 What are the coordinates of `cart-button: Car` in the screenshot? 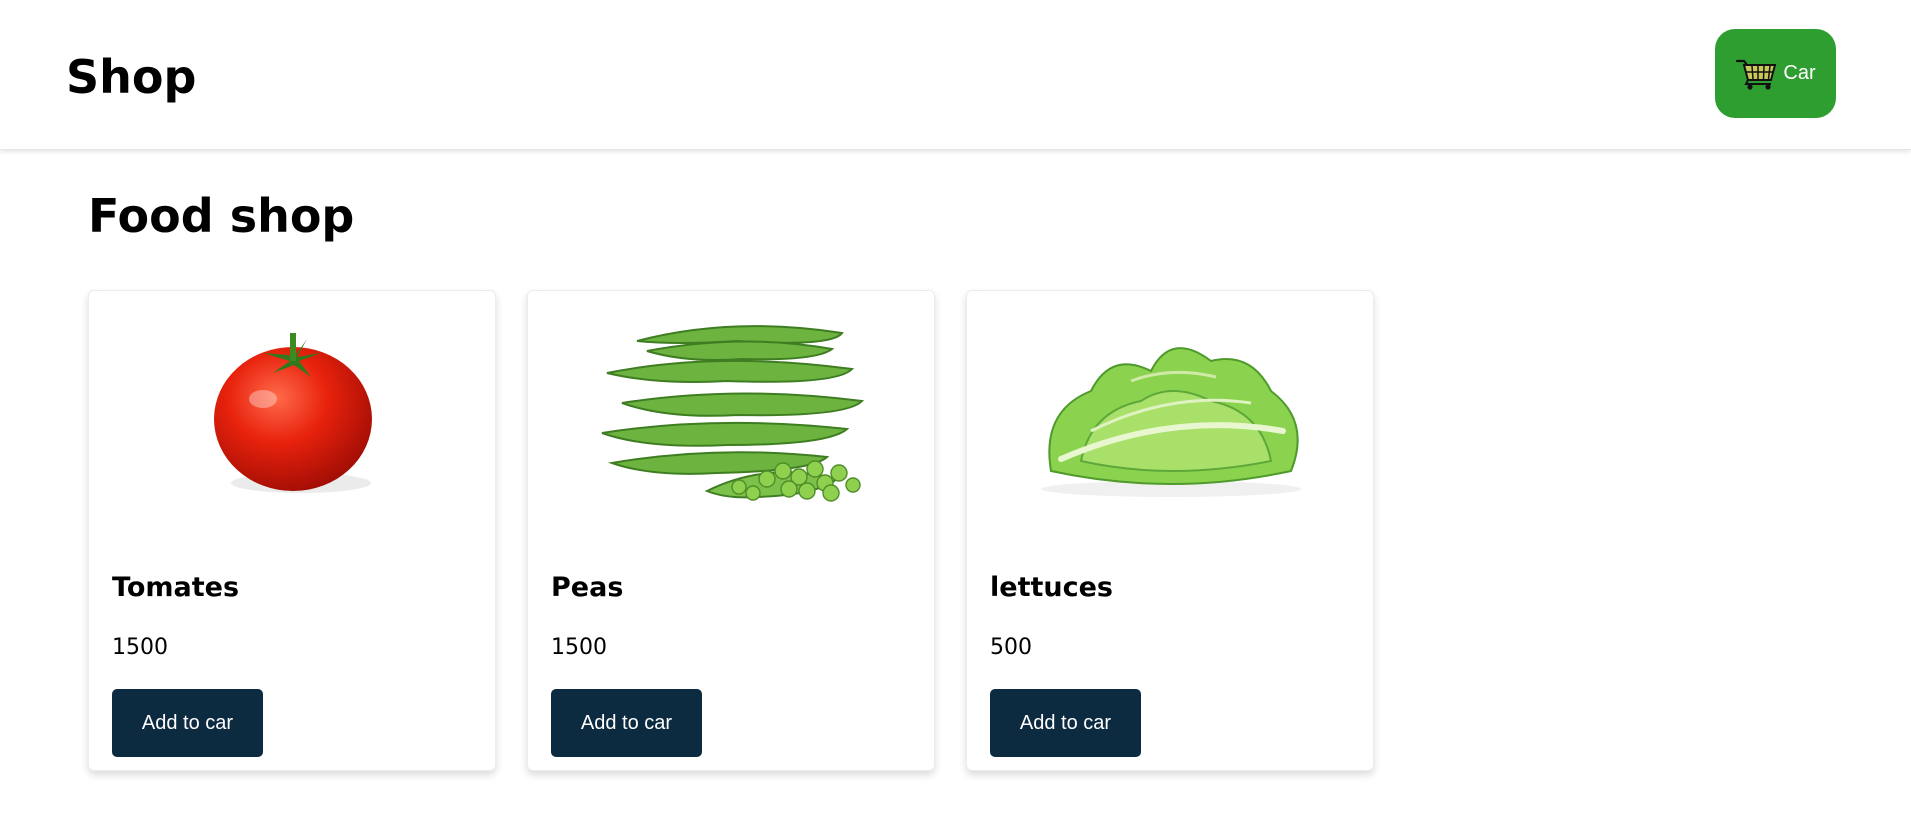 It's located at (1775, 73).